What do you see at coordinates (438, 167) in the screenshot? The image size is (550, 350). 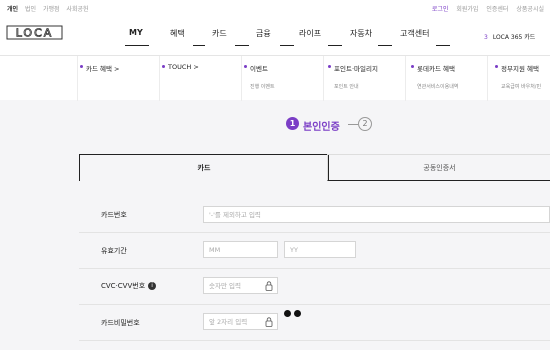 I see `tab-certificate: 공동인증서` at bounding box center [438, 167].